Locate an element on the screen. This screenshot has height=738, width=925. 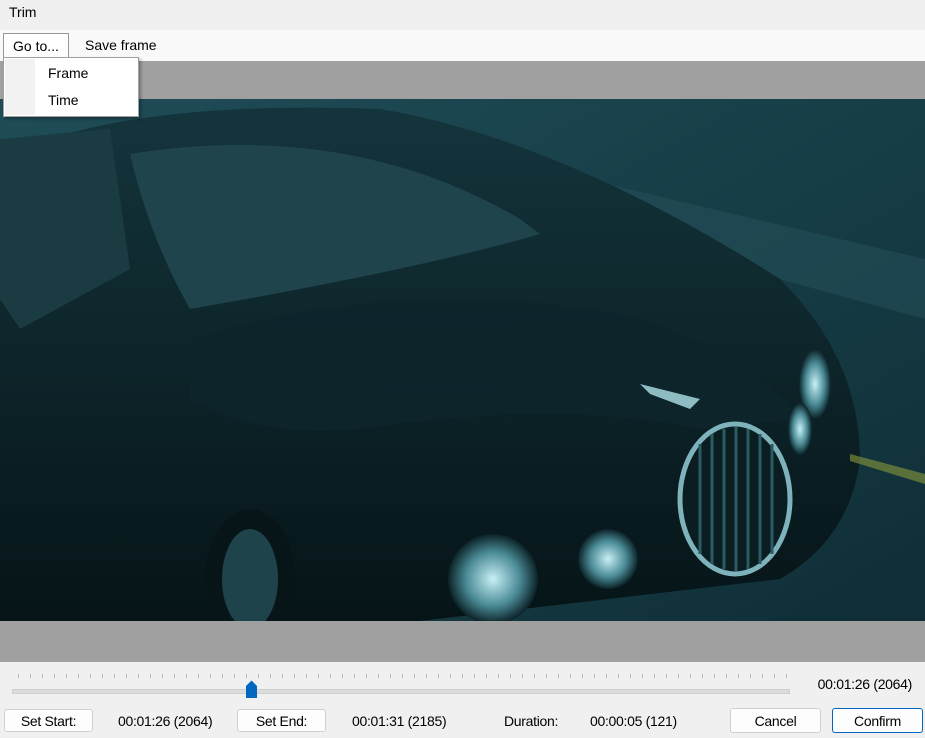
goto-dropdown: Frame Time is located at coordinates (71, 87).